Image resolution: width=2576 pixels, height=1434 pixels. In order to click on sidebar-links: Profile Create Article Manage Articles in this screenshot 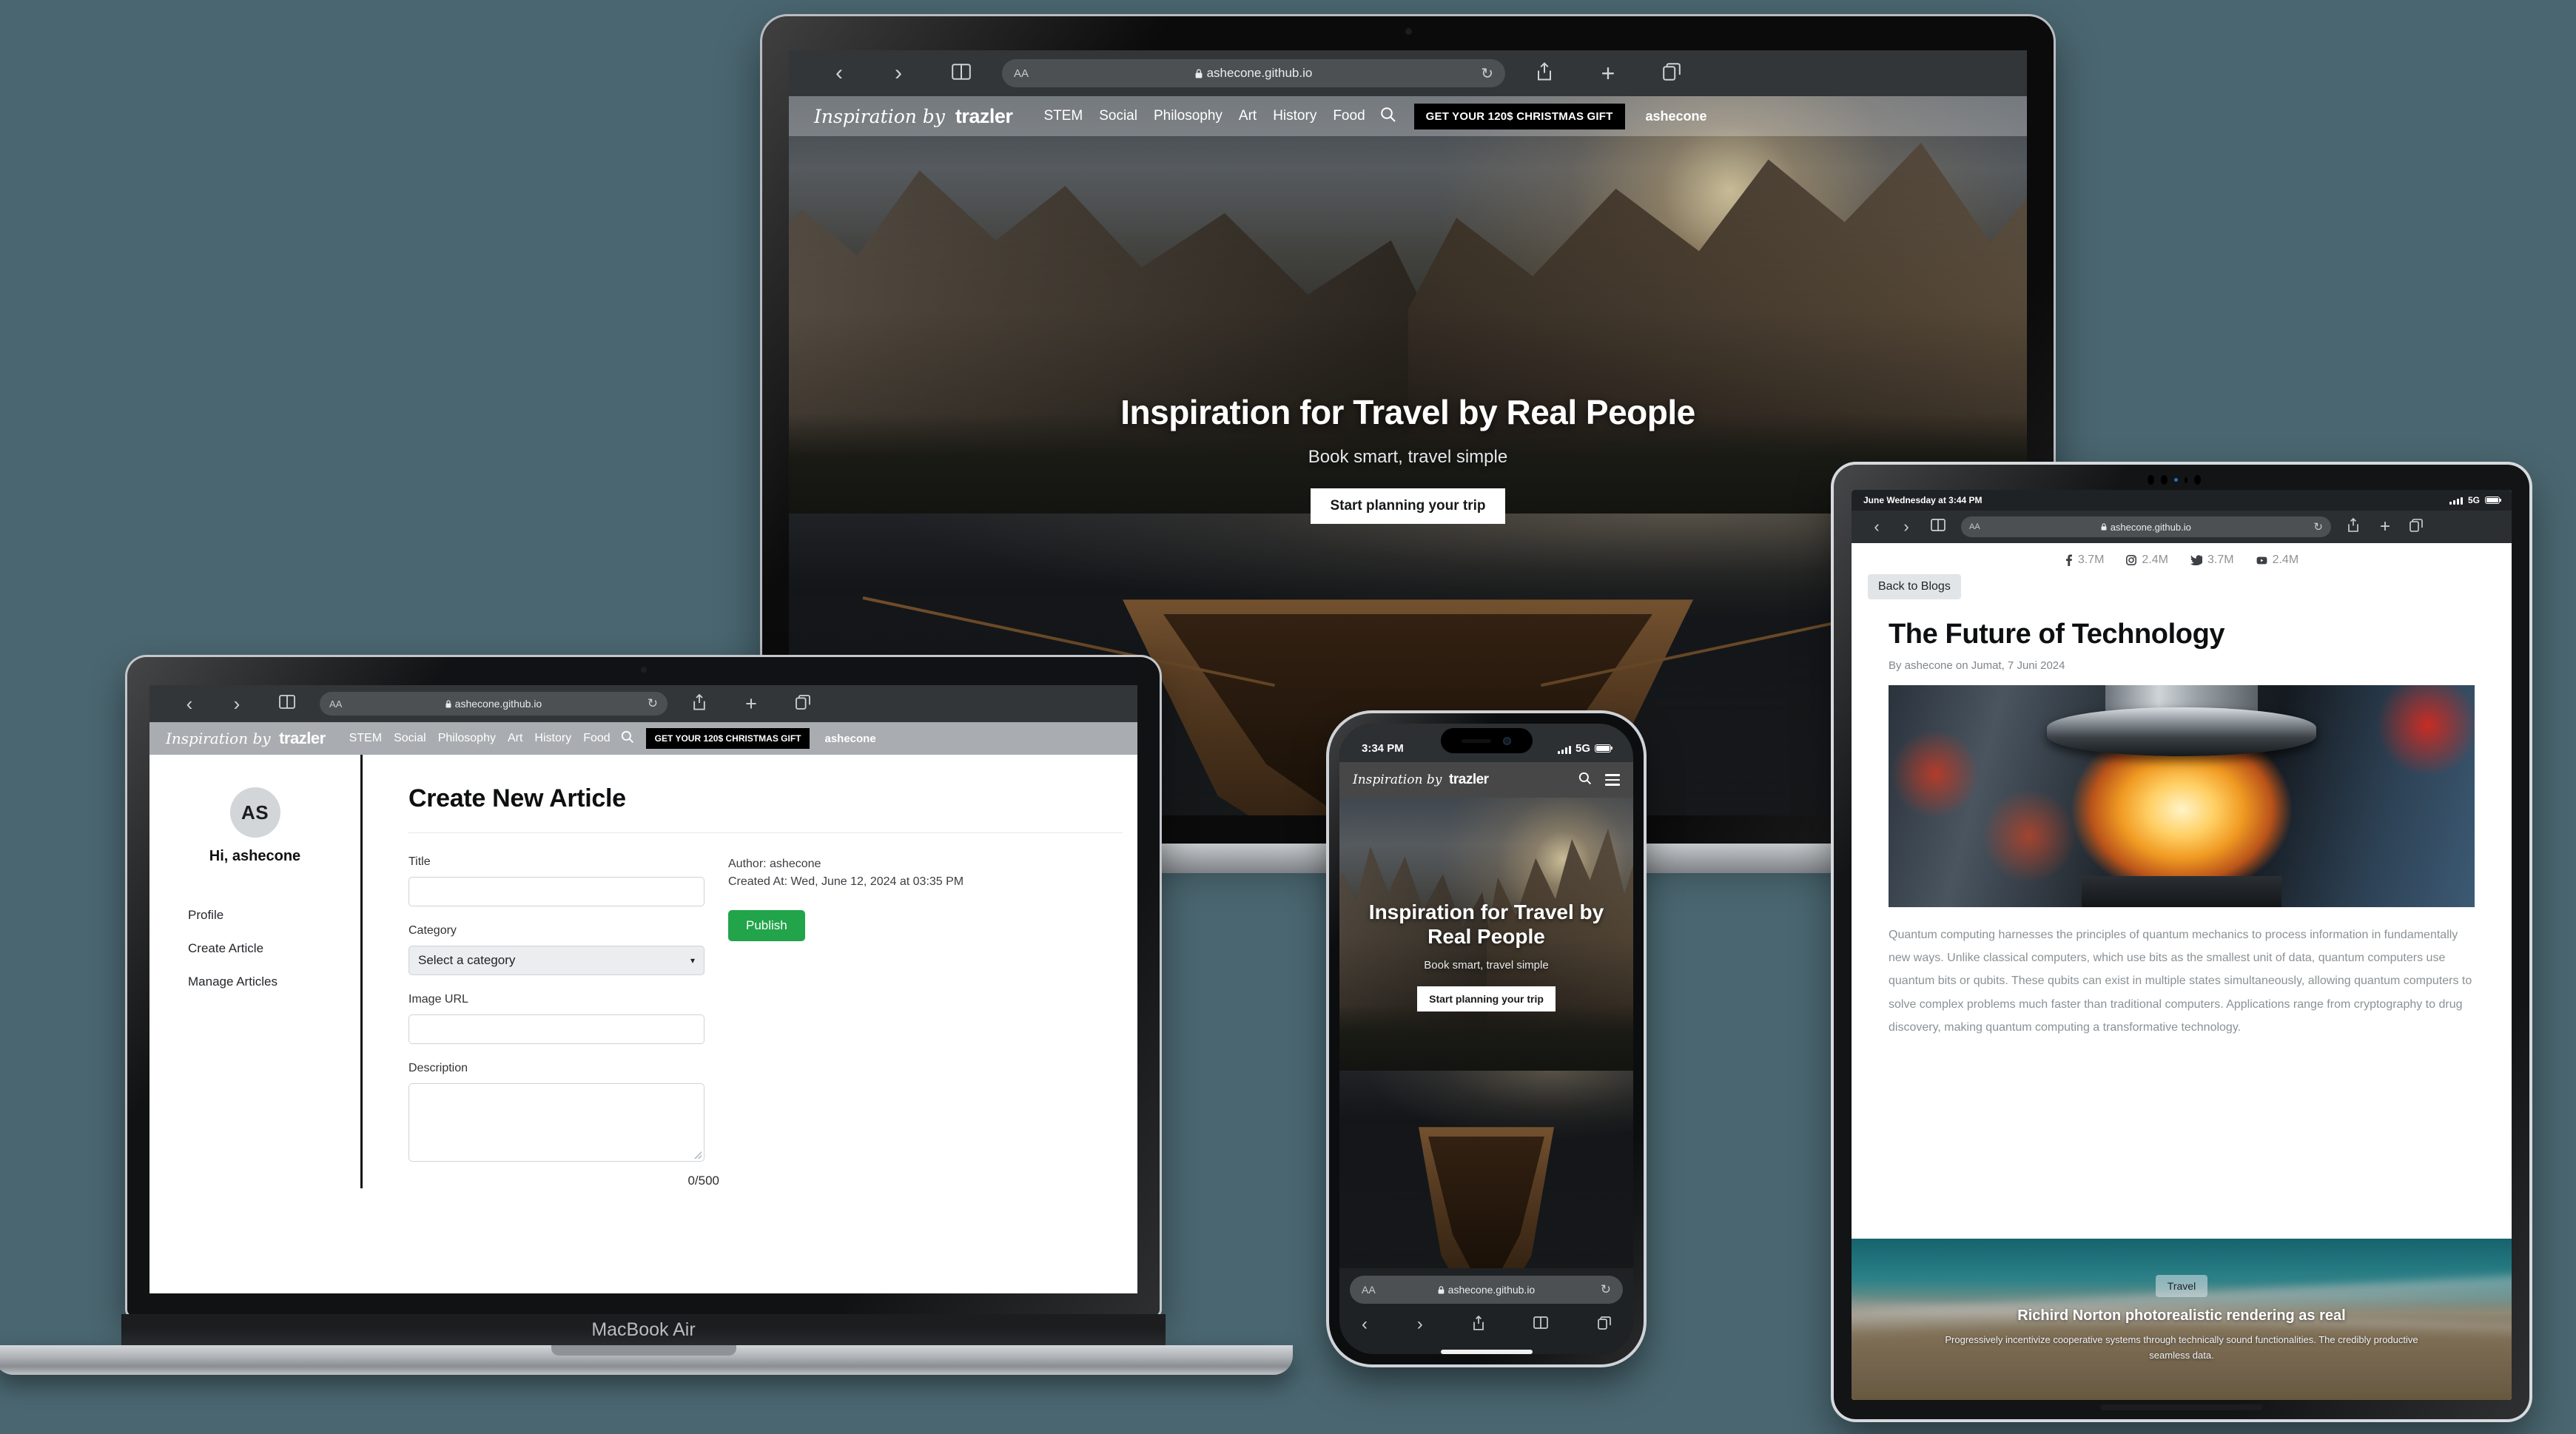, I will do `click(254, 948)`.